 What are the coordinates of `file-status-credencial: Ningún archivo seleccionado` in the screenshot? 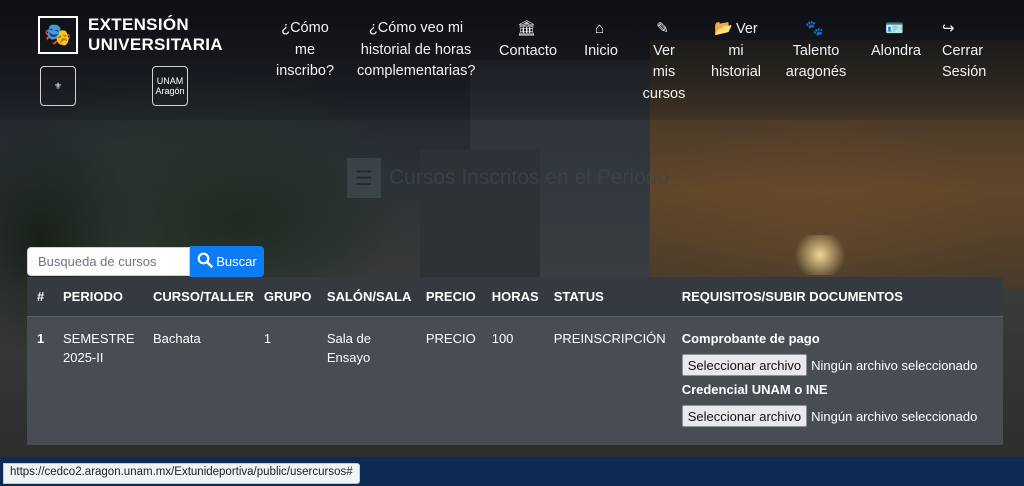 It's located at (894, 416).